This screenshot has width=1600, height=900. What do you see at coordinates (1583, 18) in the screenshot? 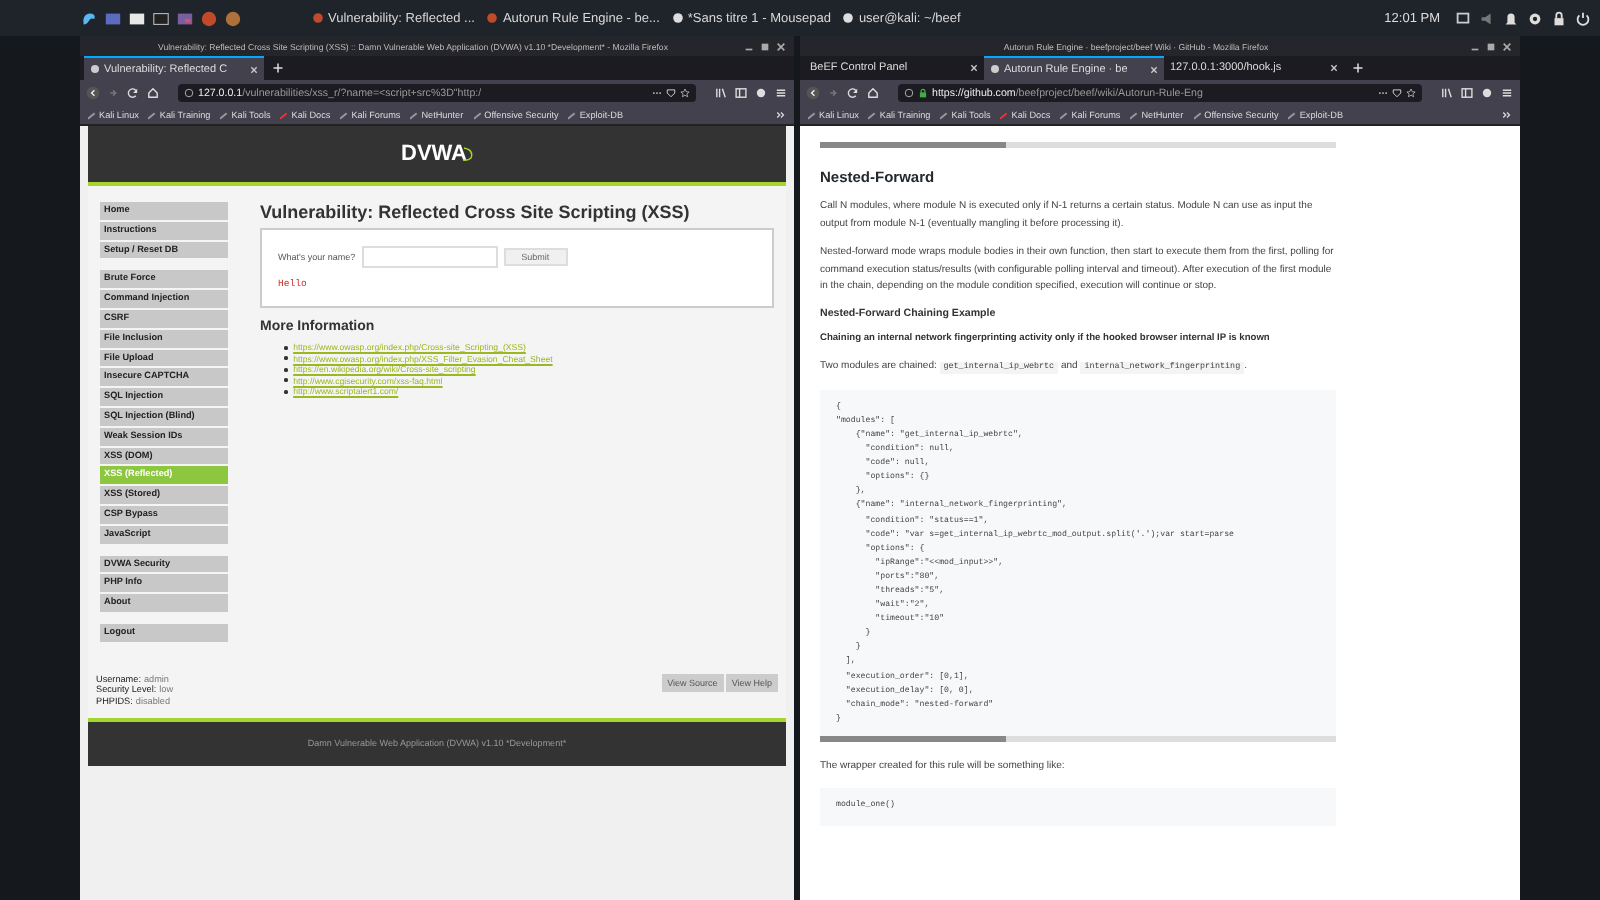
I see `power-icon` at bounding box center [1583, 18].